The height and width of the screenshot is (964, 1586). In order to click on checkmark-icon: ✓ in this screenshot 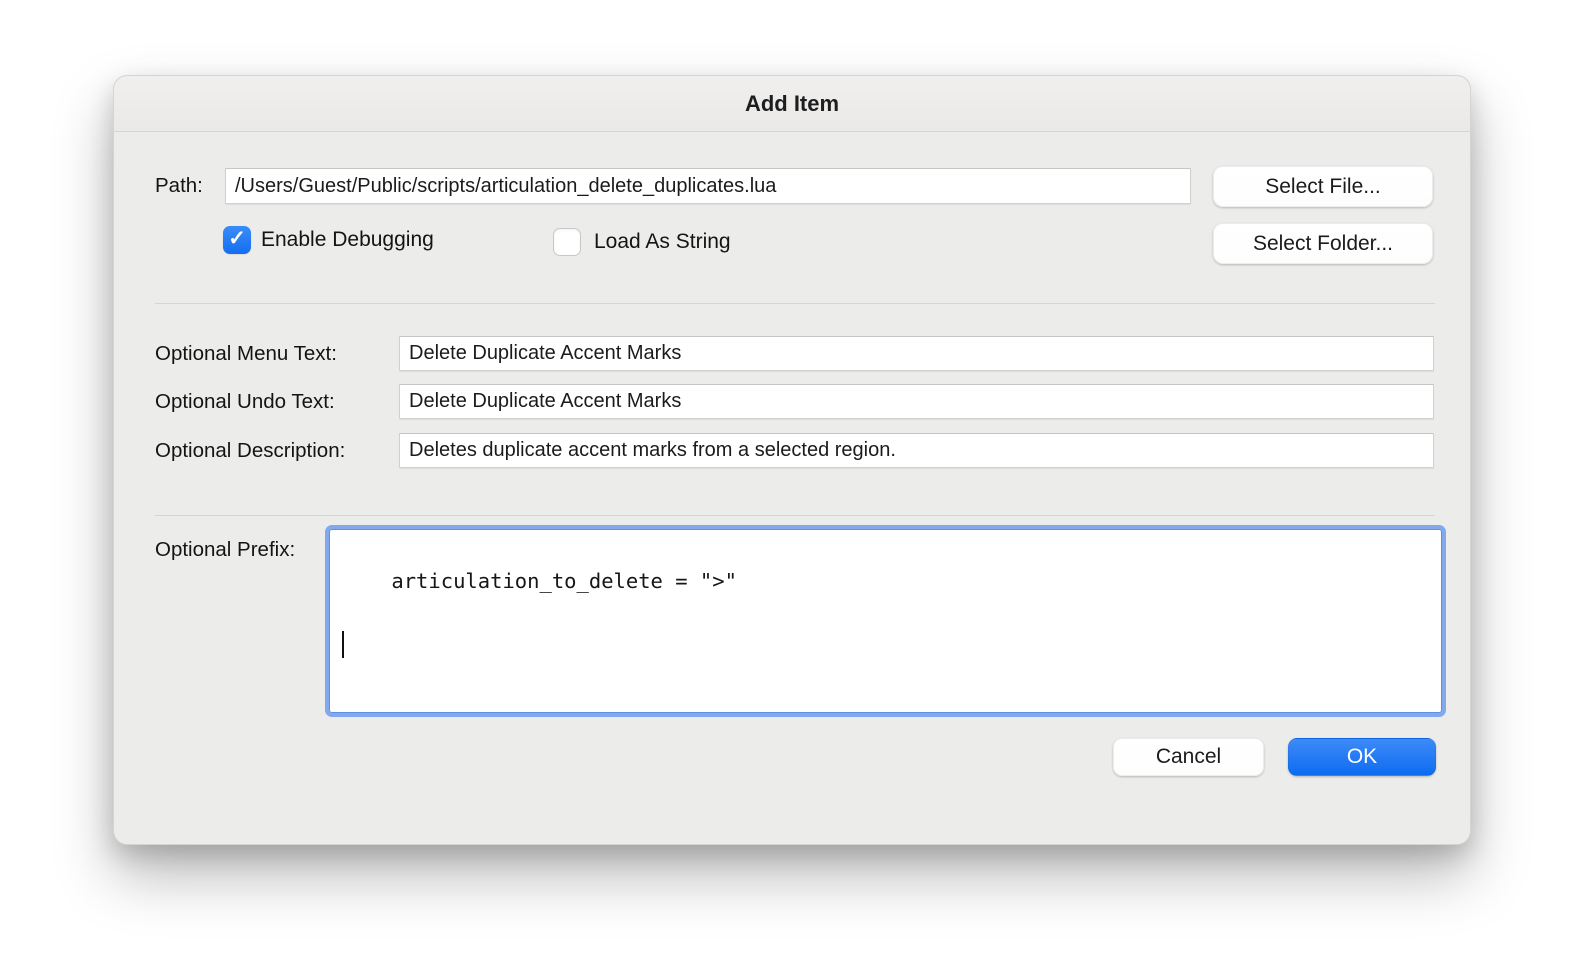, I will do `click(237, 238)`.